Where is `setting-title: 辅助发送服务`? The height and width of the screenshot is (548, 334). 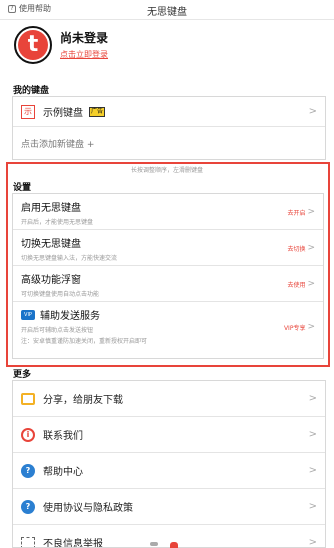 setting-title: 辅助发送服务 is located at coordinates (70, 316).